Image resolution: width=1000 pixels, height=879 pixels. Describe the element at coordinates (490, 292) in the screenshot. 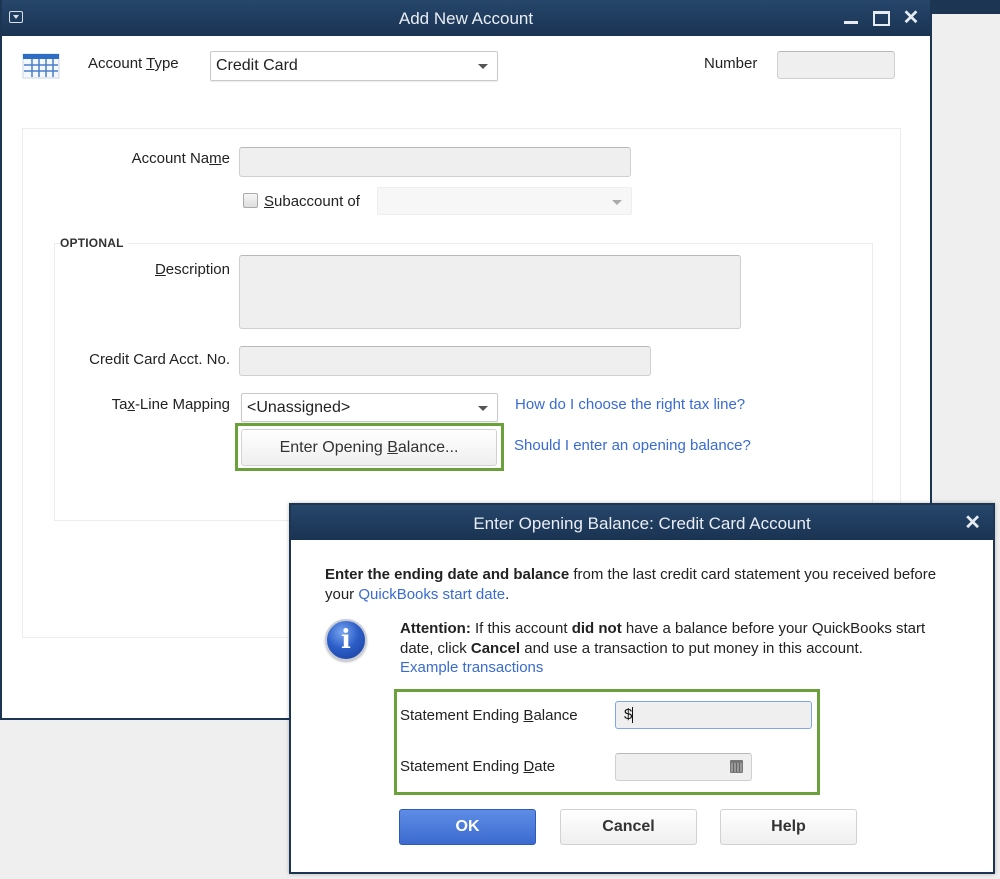

I see `description-textarea` at that location.